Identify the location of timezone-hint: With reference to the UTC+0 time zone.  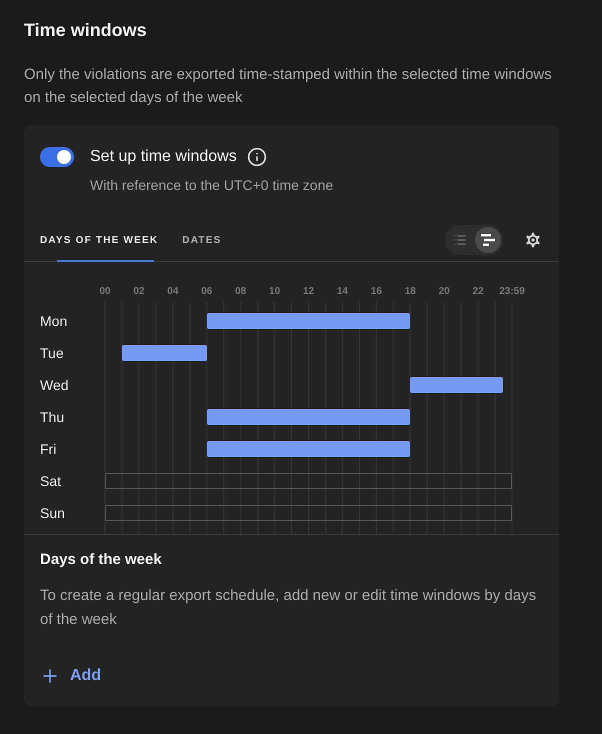
(212, 185).